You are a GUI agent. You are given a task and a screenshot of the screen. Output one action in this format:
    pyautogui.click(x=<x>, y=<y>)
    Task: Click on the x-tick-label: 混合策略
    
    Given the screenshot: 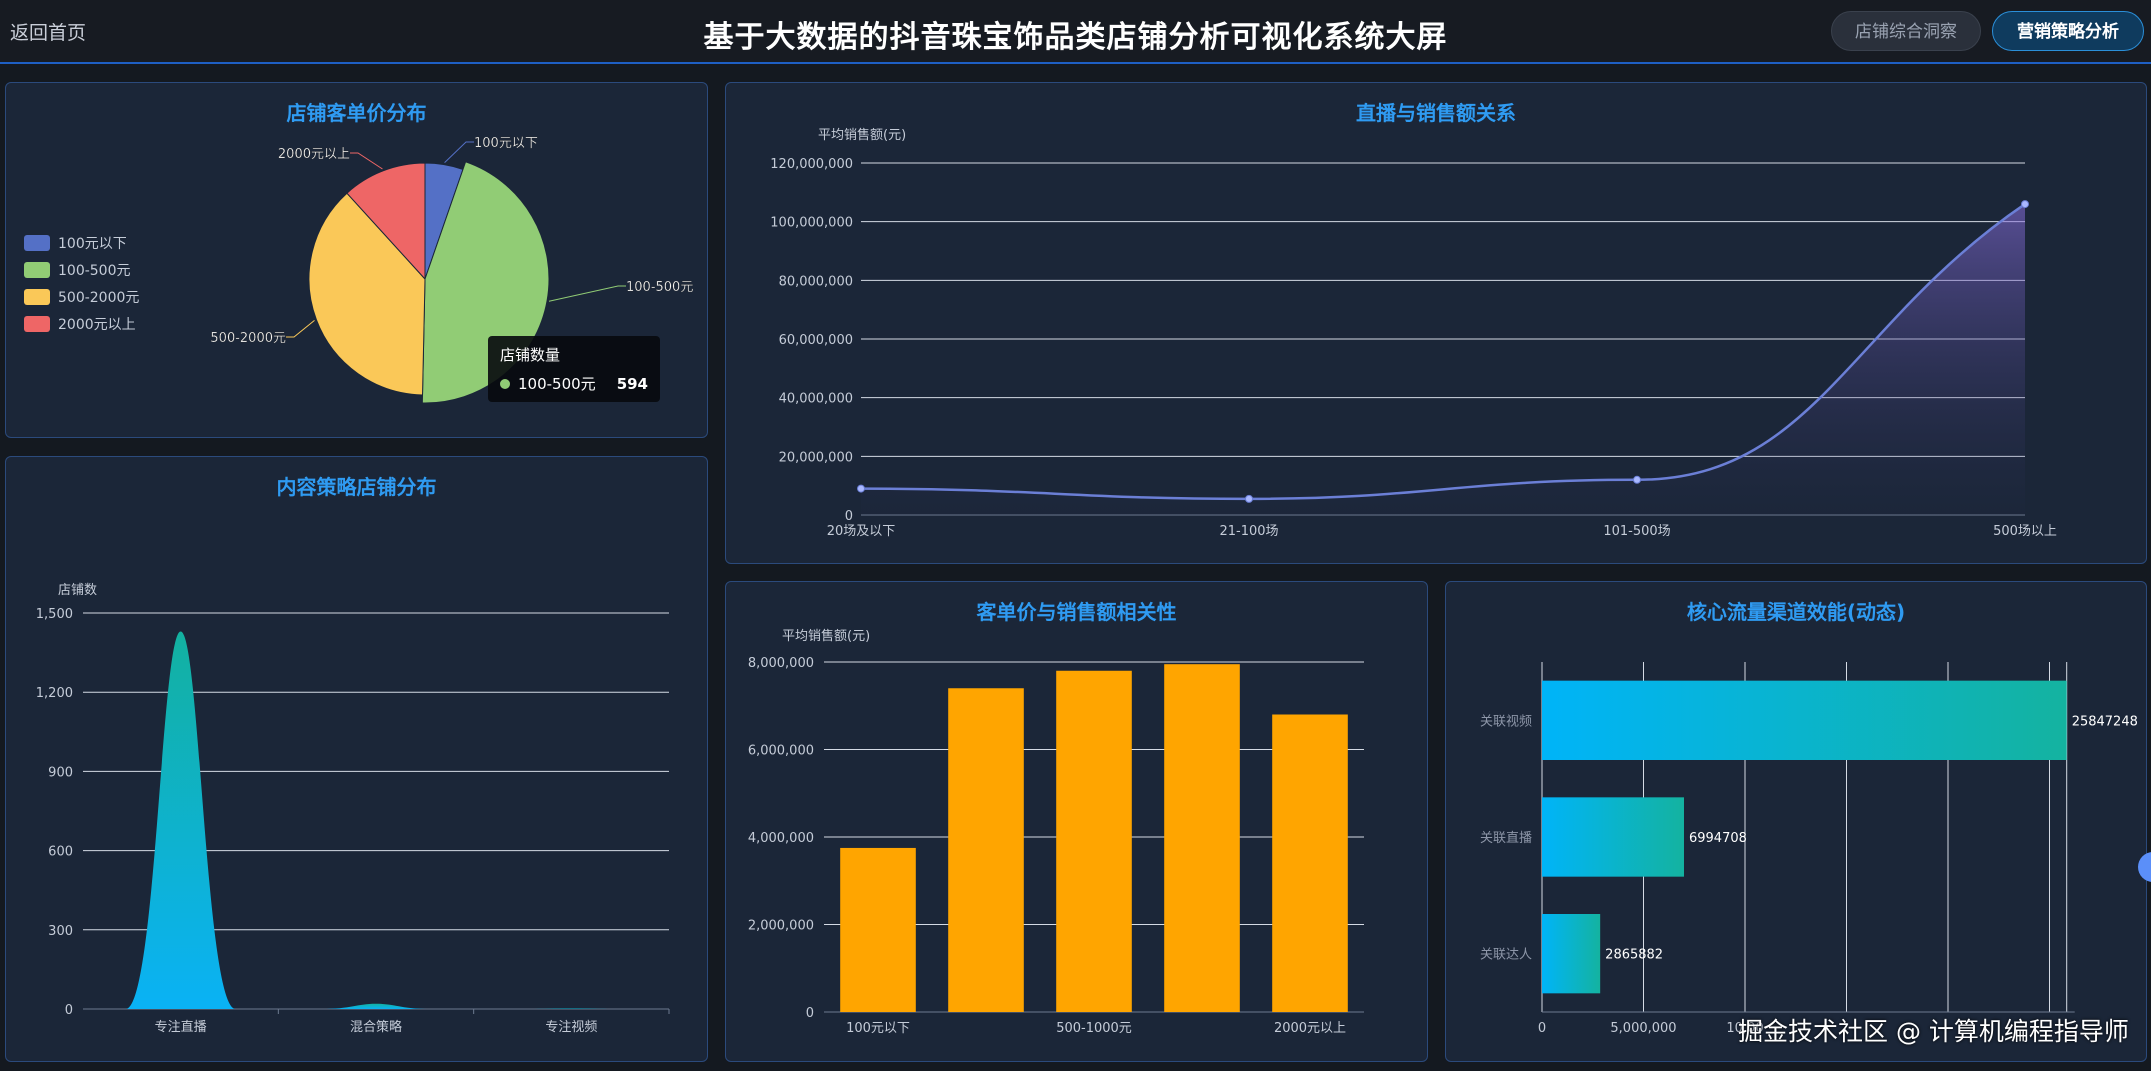 What is the action you would take?
    pyautogui.click(x=376, y=1027)
    